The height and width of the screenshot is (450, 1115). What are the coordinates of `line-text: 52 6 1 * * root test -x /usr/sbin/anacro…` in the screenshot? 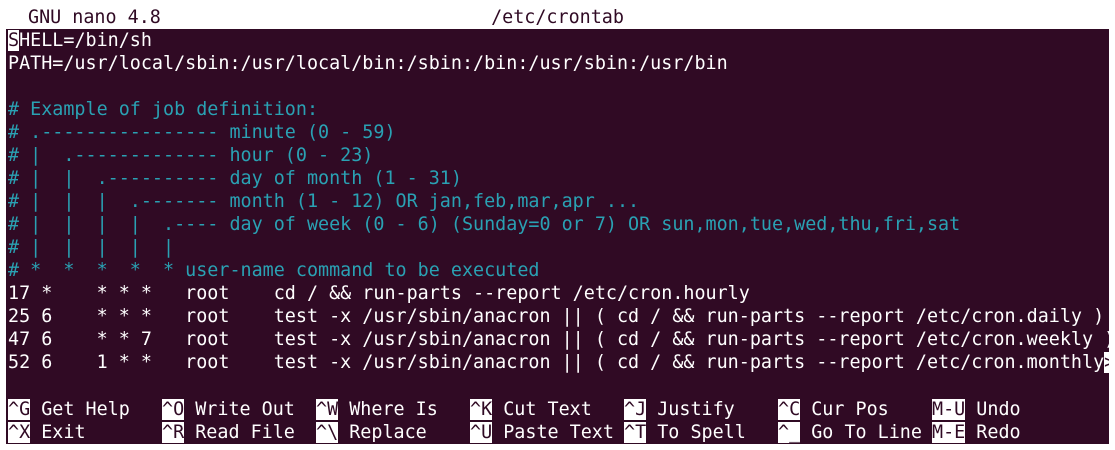 It's located at (556, 362).